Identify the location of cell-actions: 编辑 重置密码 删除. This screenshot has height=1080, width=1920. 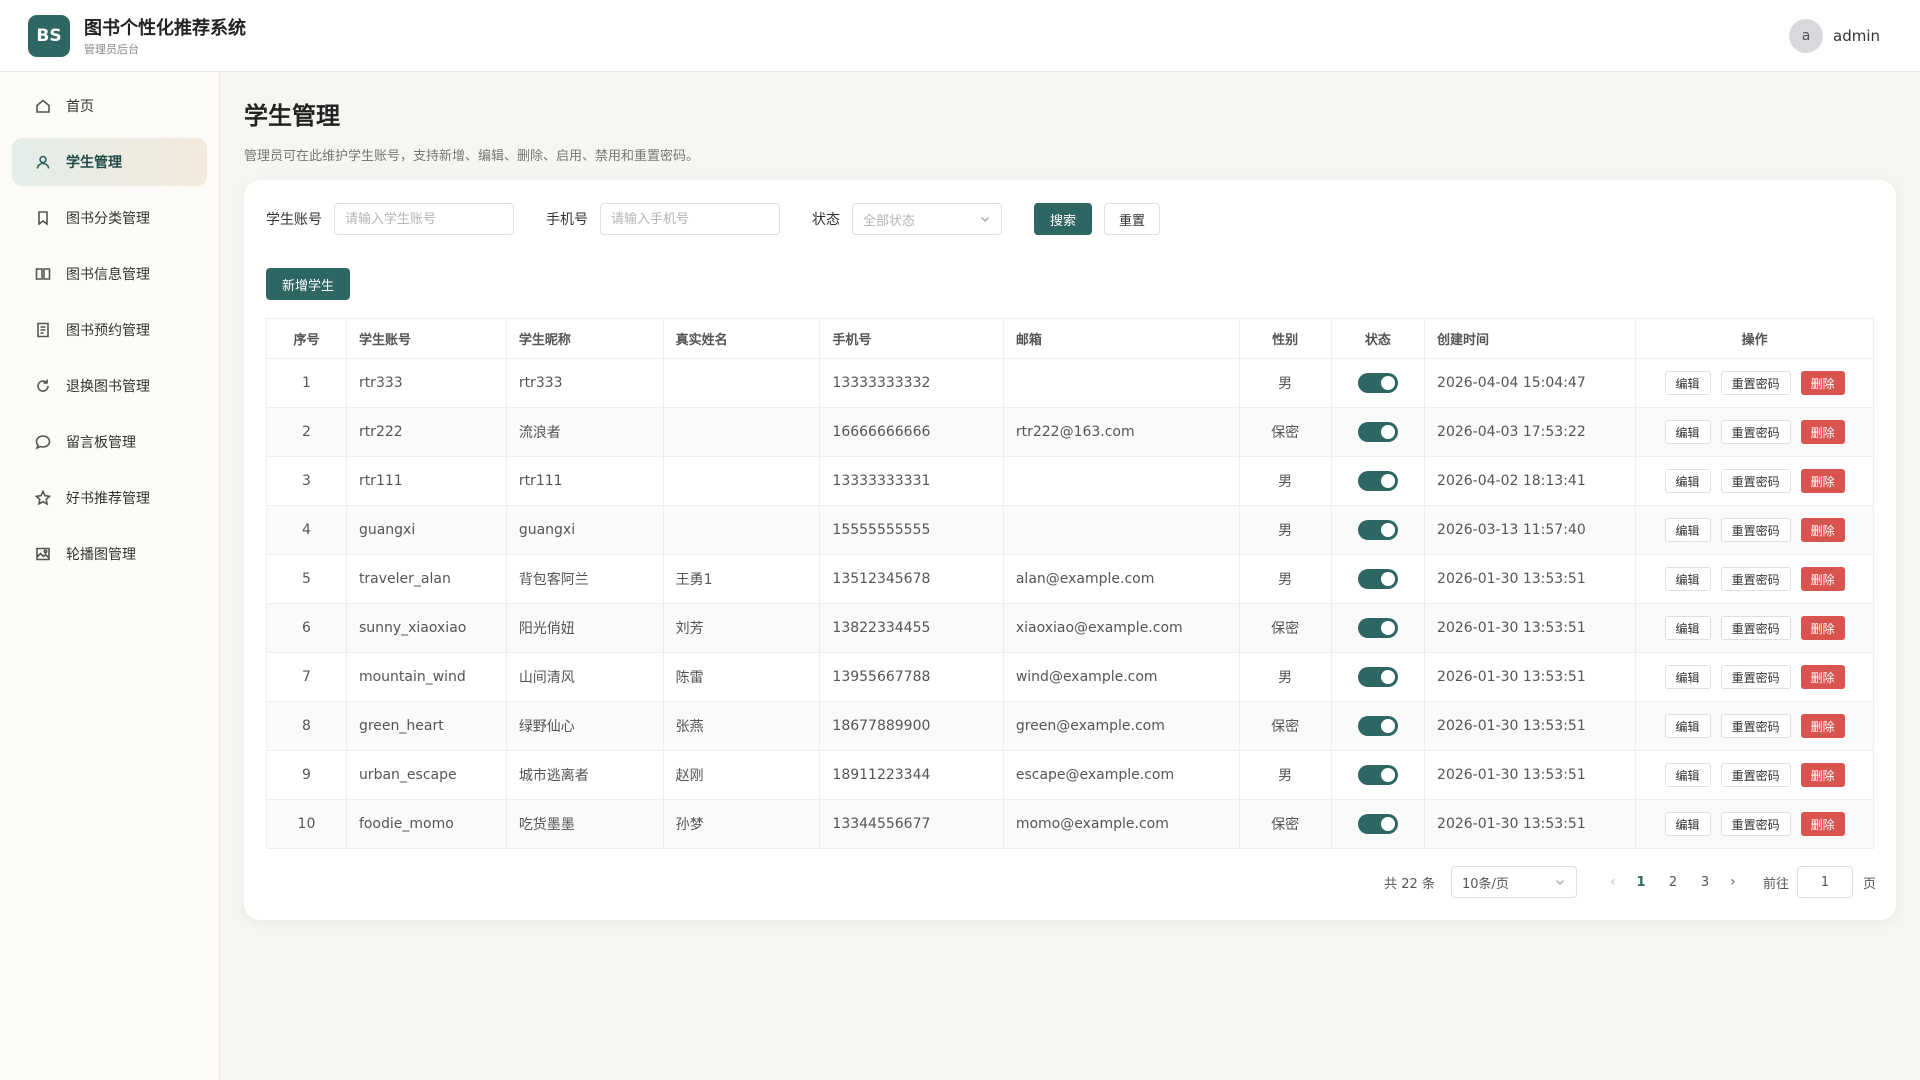
(1754, 726).